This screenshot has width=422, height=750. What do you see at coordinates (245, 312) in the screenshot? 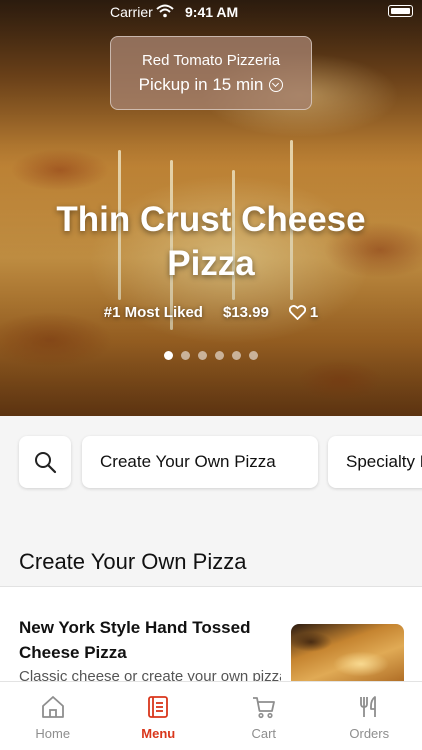
I see `price-label: $13.99` at bounding box center [245, 312].